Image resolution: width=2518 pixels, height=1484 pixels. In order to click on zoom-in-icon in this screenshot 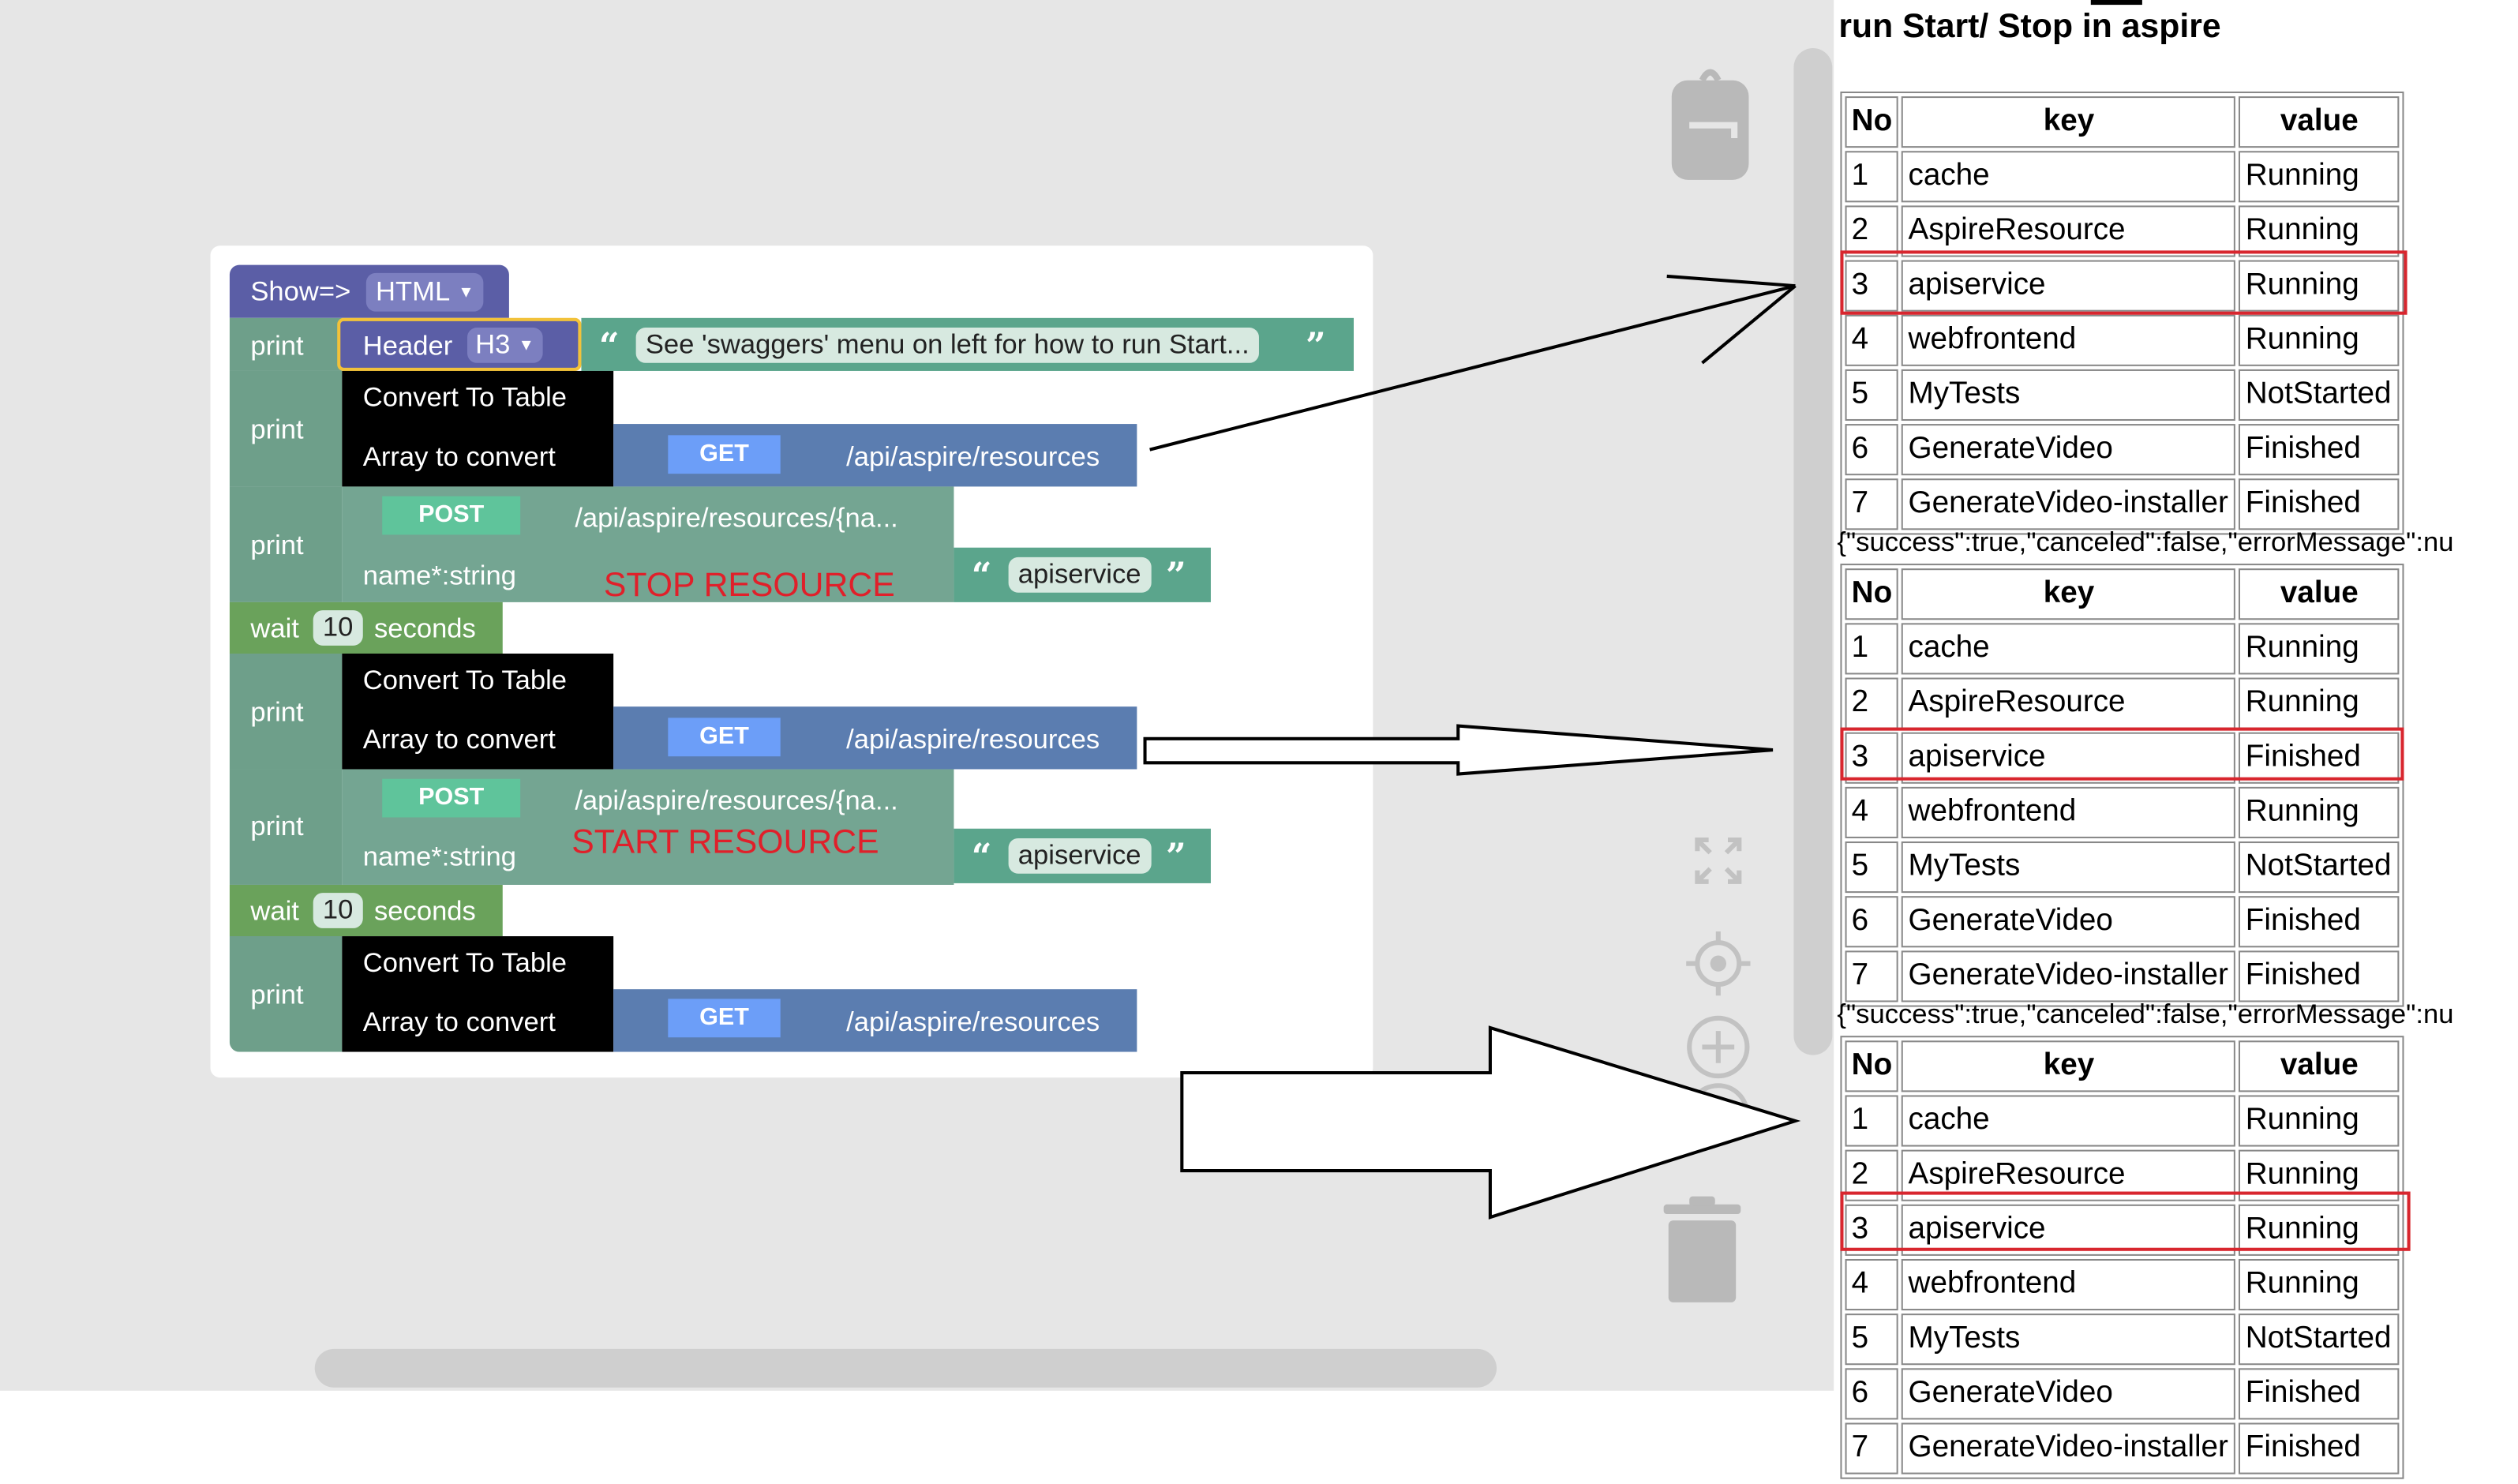, I will do `click(1718, 1047)`.